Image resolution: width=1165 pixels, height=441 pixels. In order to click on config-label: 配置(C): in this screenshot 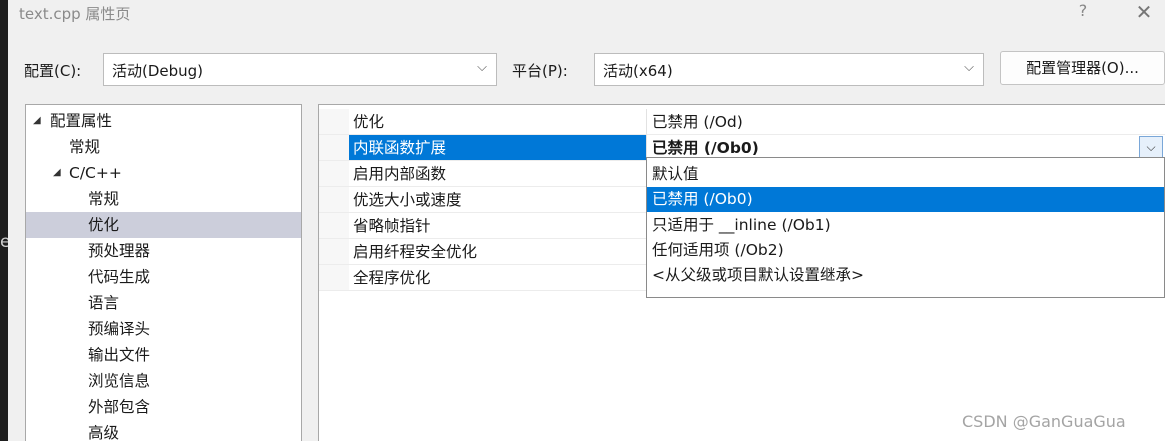, I will do `click(53, 71)`.